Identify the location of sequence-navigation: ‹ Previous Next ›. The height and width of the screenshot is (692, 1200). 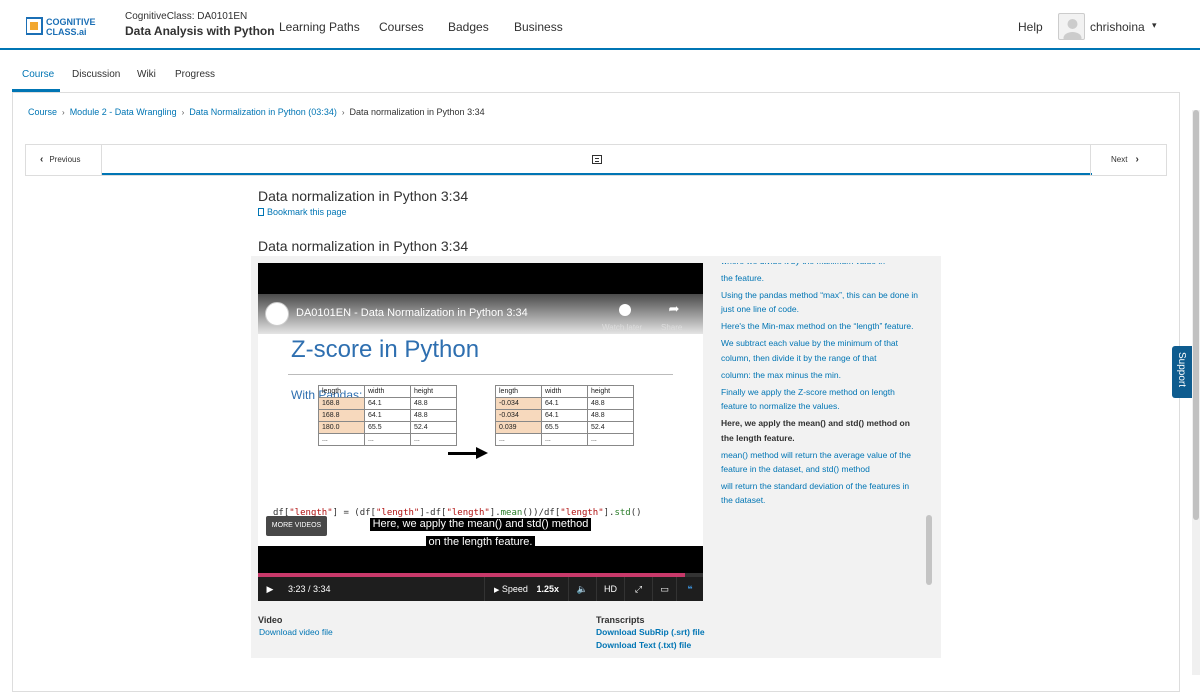
(596, 160).